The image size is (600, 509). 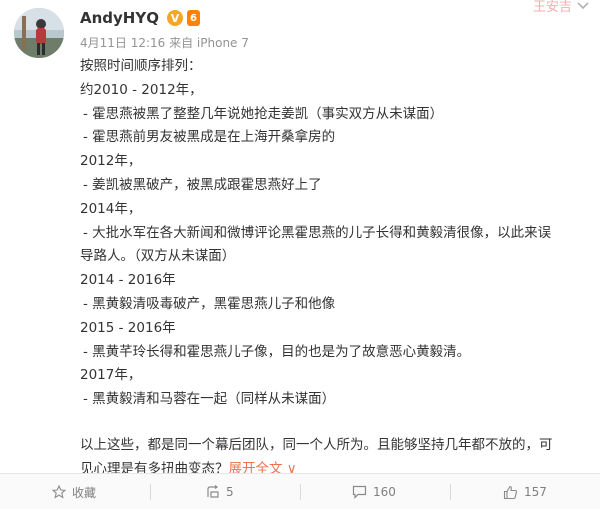 What do you see at coordinates (209, 399) in the screenshot?
I see `text-line: - 黑黄毅清和马蓉在一起（同样从未谋面）` at bounding box center [209, 399].